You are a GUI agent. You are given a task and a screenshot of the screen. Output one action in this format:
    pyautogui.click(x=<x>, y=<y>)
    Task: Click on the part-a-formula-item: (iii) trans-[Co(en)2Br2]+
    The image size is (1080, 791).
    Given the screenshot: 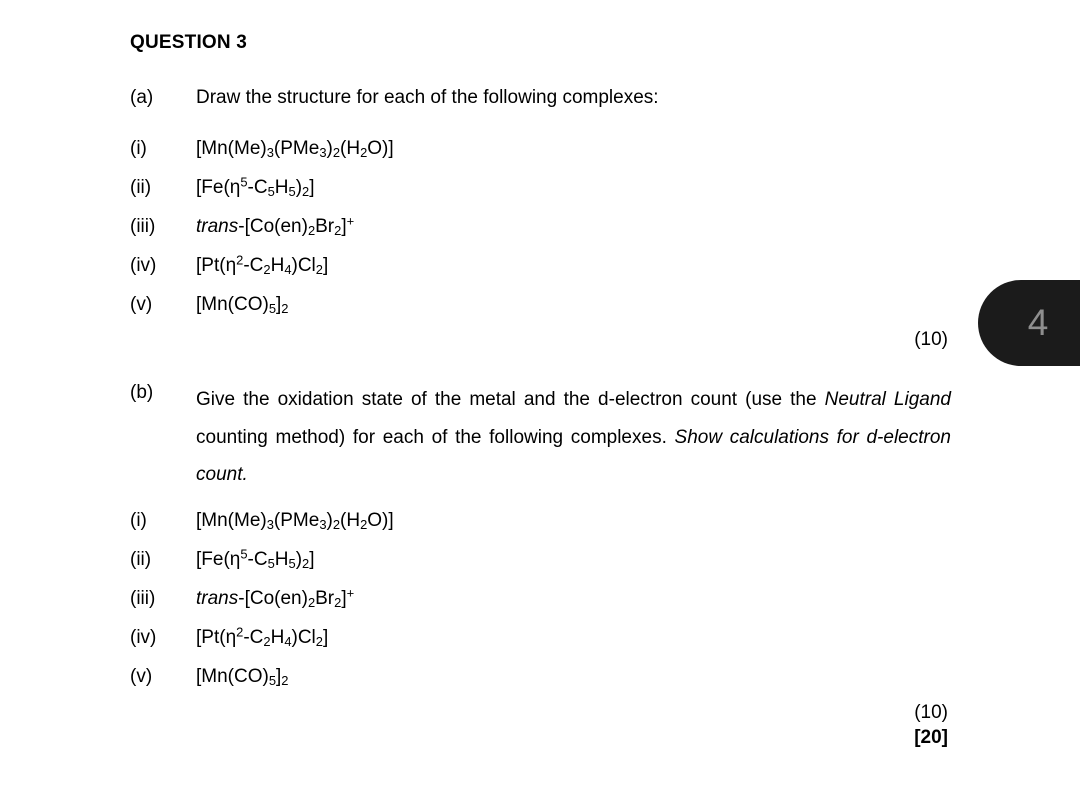 What is the action you would take?
    pyautogui.click(x=242, y=225)
    